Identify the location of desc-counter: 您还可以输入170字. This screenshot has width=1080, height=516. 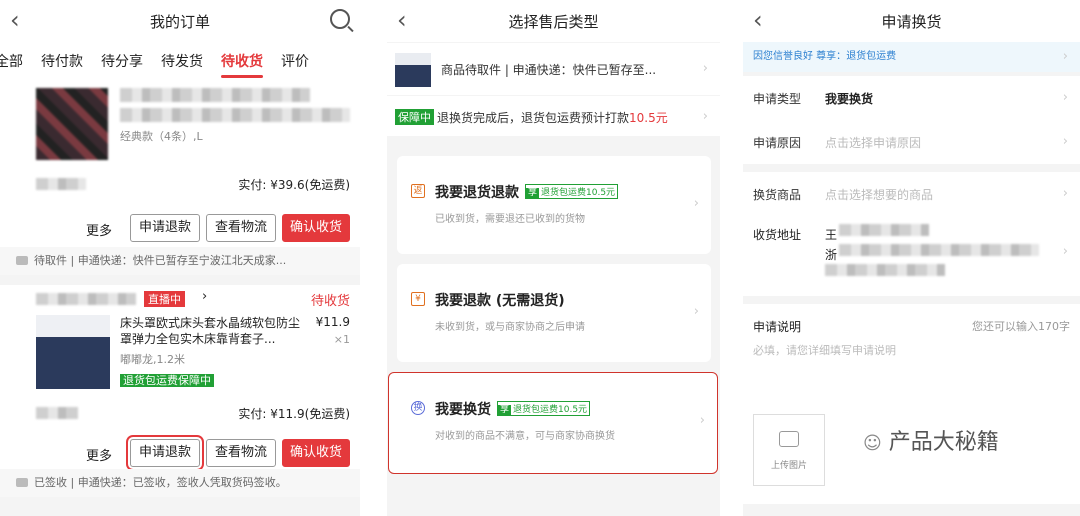
(1021, 326).